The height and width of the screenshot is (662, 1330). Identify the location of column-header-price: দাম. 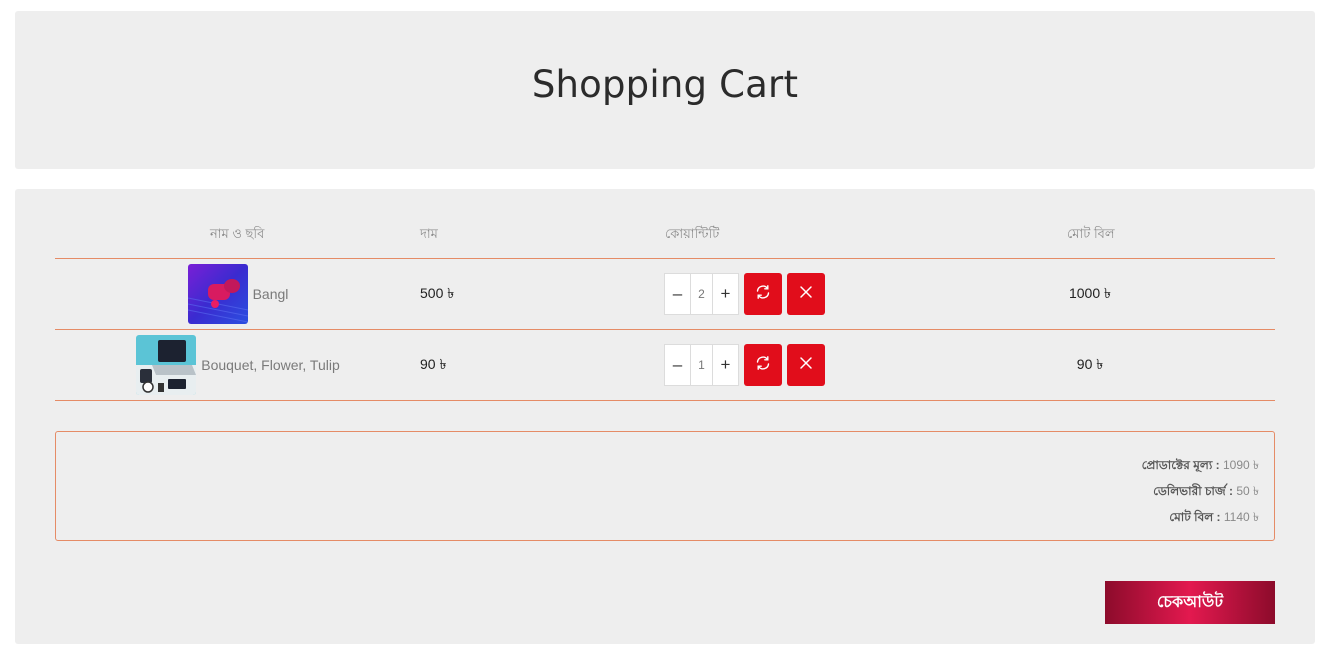
(429, 233).